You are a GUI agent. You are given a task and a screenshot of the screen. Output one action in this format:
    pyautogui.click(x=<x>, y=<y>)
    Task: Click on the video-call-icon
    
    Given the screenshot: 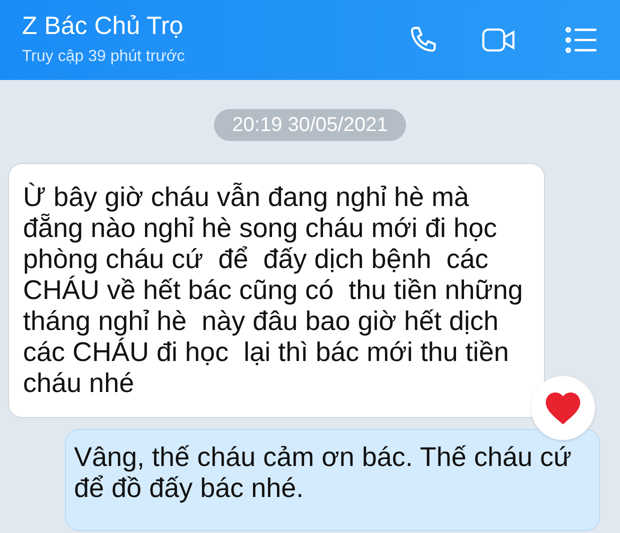 What is the action you would take?
    pyautogui.click(x=499, y=40)
    